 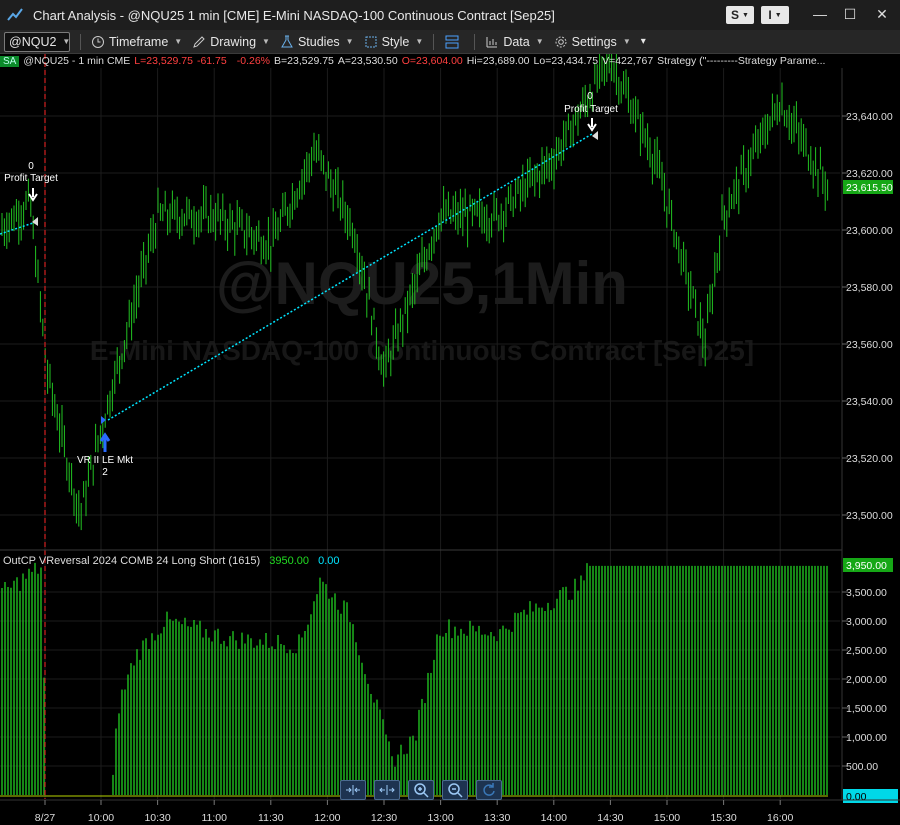 I want to click on drawing-menu: Drawing ▼, so click(x=231, y=42).